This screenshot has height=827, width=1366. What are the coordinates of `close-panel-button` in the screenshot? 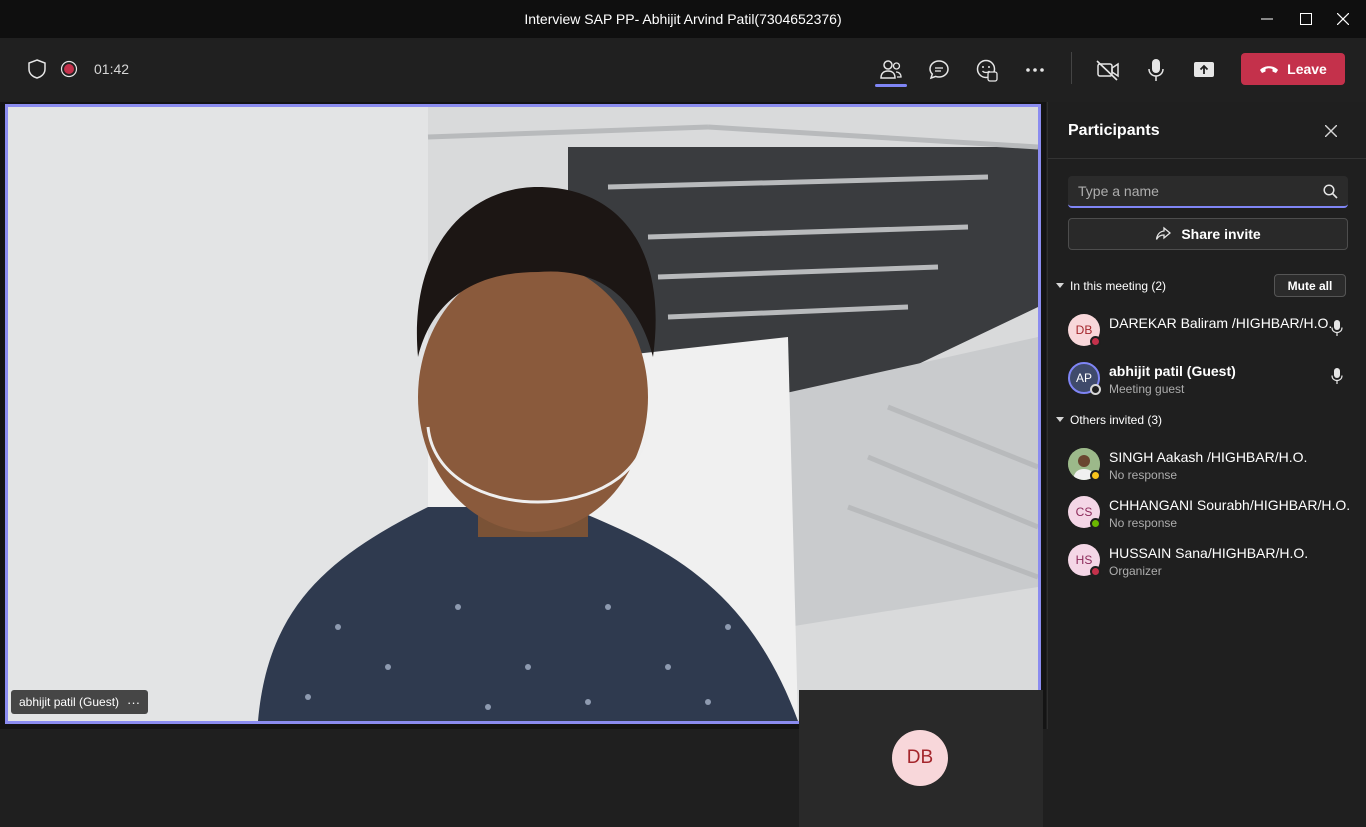 It's located at (1331, 131).